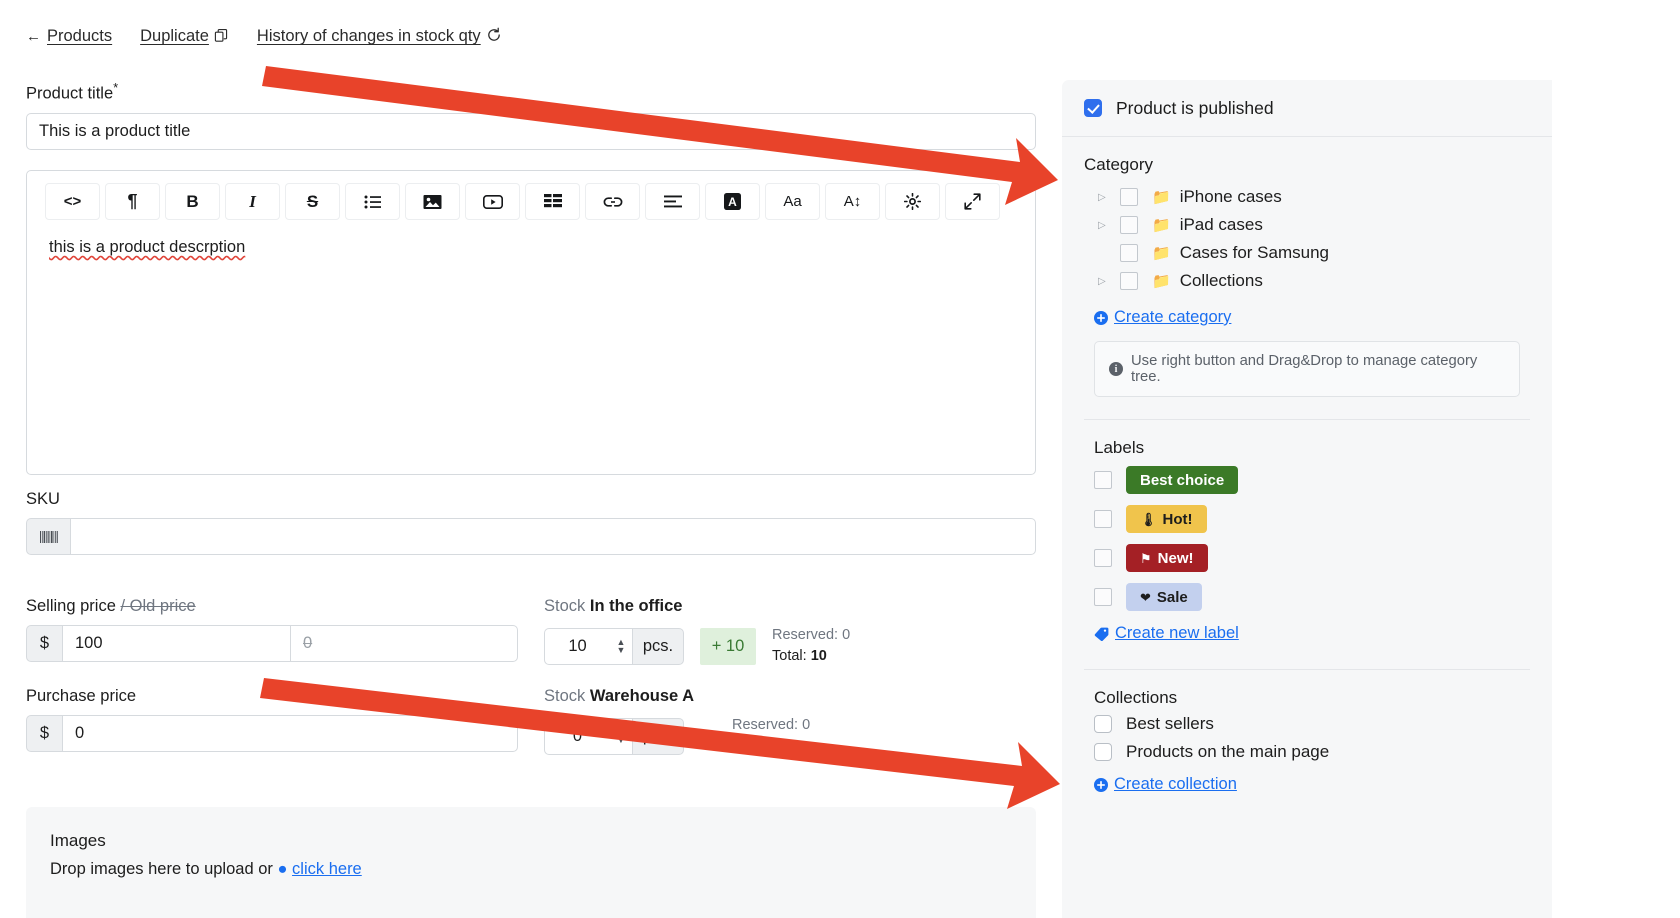 This screenshot has height=918, width=1680. Describe the element at coordinates (252, 201) in the screenshot. I see `italic-icon: I` at that location.